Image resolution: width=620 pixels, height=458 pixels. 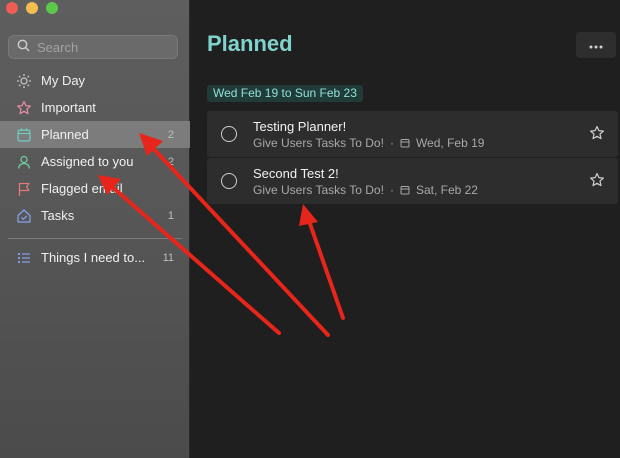 What do you see at coordinates (170, 215) in the screenshot?
I see `sidebar-item-count: 1` at bounding box center [170, 215].